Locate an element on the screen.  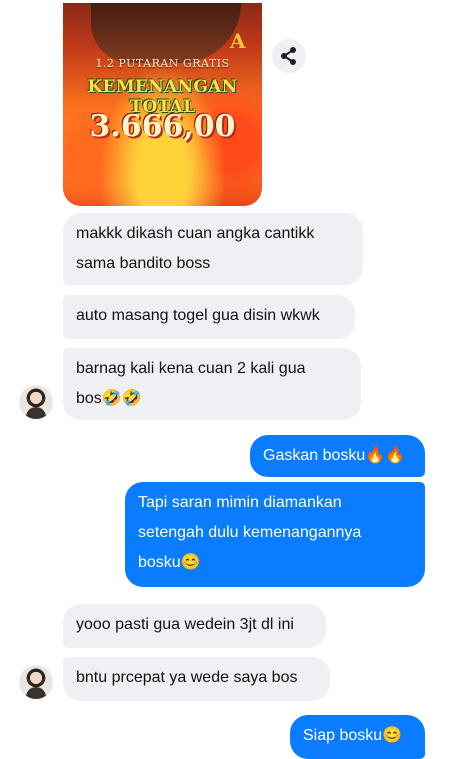
message-incoming: bntu prcepat ya wede saya bos is located at coordinates (196, 679).